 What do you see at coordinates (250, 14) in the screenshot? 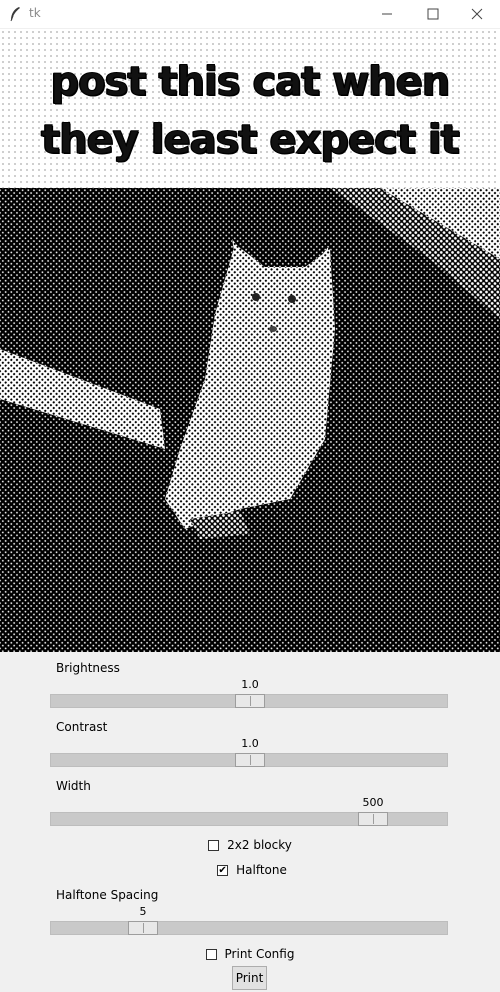
I see `window-titlebar: tk` at bounding box center [250, 14].